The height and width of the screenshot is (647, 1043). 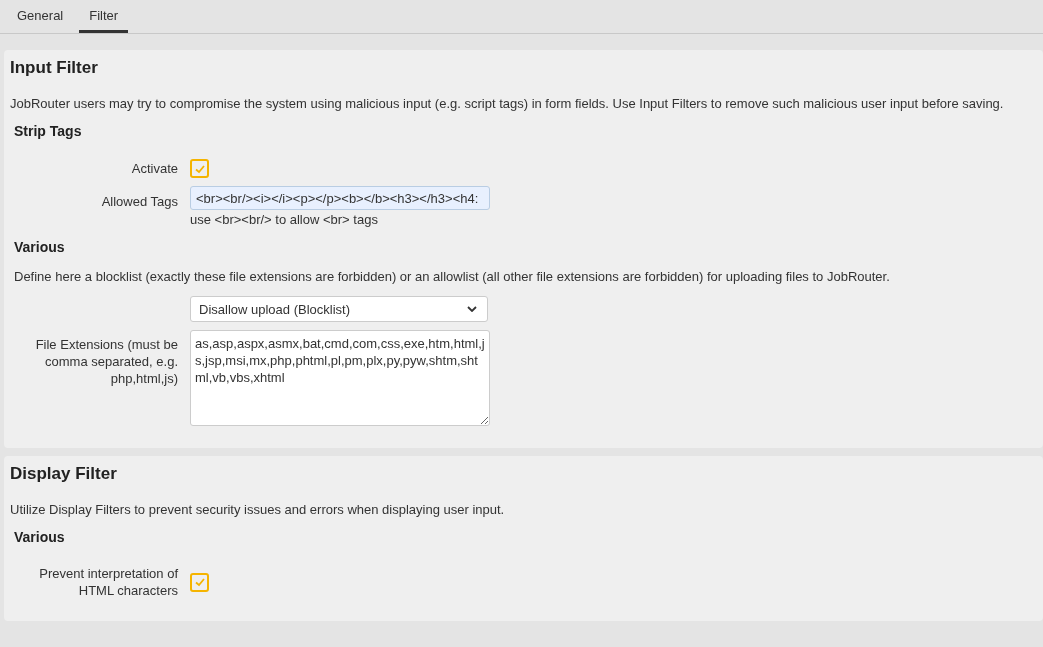 What do you see at coordinates (40, 16) in the screenshot?
I see `tab: General` at bounding box center [40, 16].